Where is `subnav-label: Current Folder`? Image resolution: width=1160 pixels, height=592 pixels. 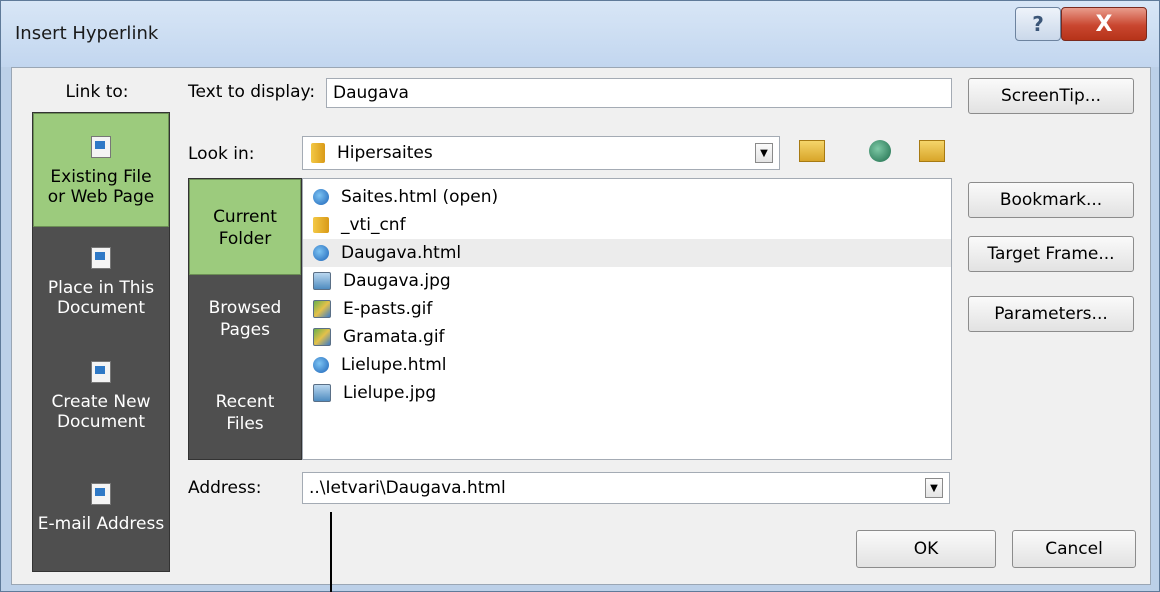 subnav-label: Current Folder is located at coordinates (245, 228).